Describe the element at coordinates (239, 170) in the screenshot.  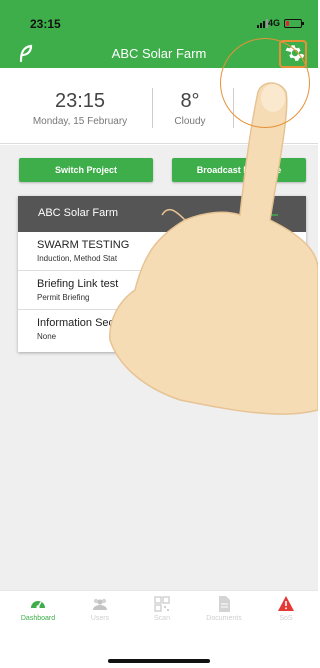
I see `broadcast-message-button: Broadcast Message` at that location.